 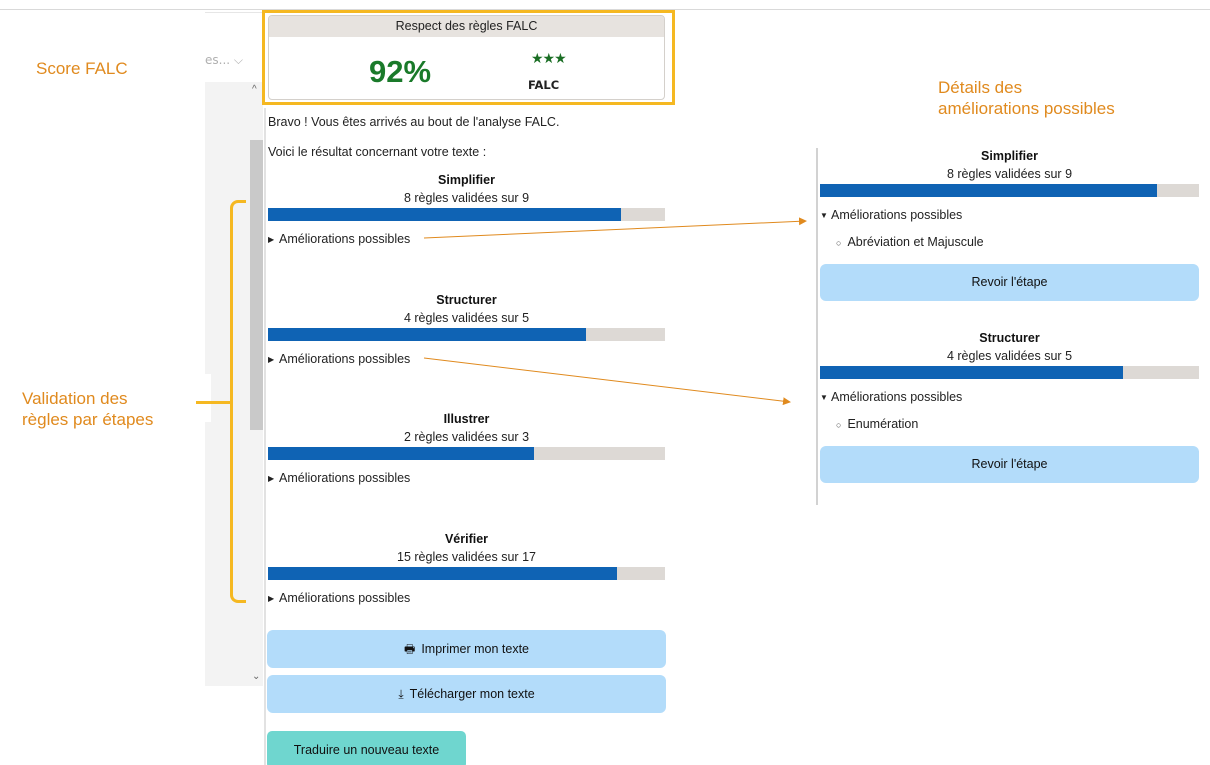 What do you see at coordinates (607, 381) in the screenshot?
I see `arrow-structurer` at bounding box center [607, 381].